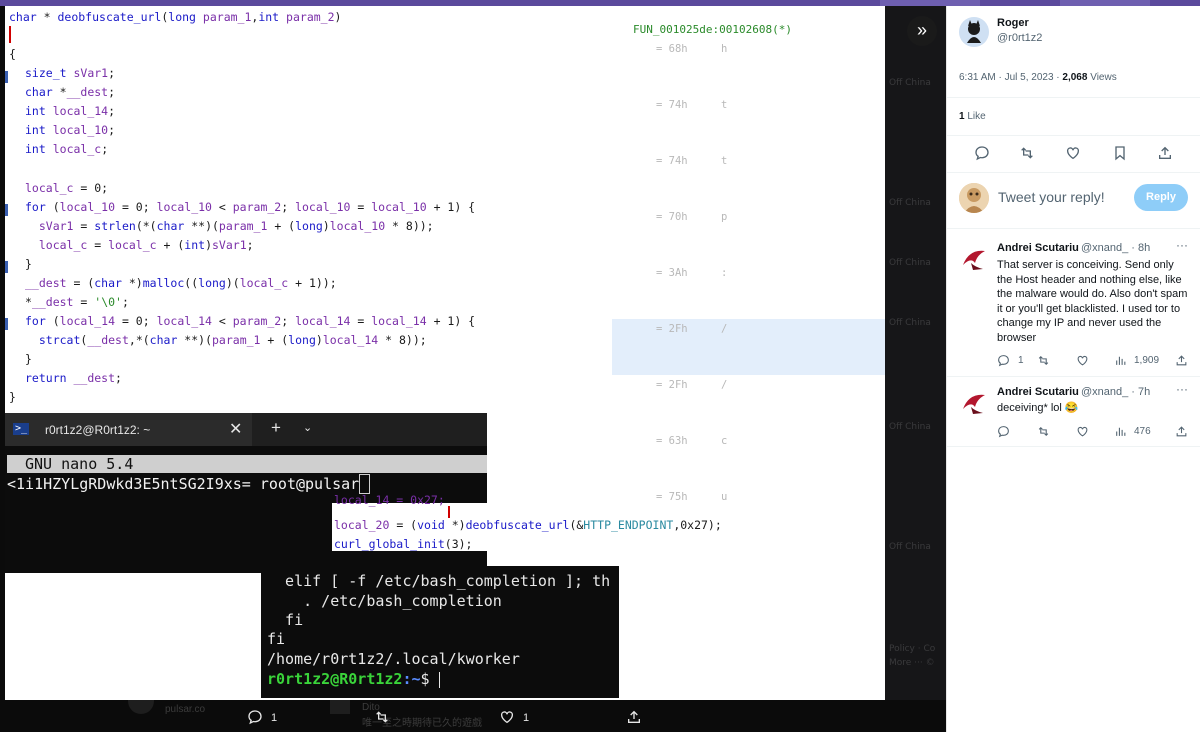 The image size is (1200, 732). I want to click on close-icon: ✕, so click(235, 429).